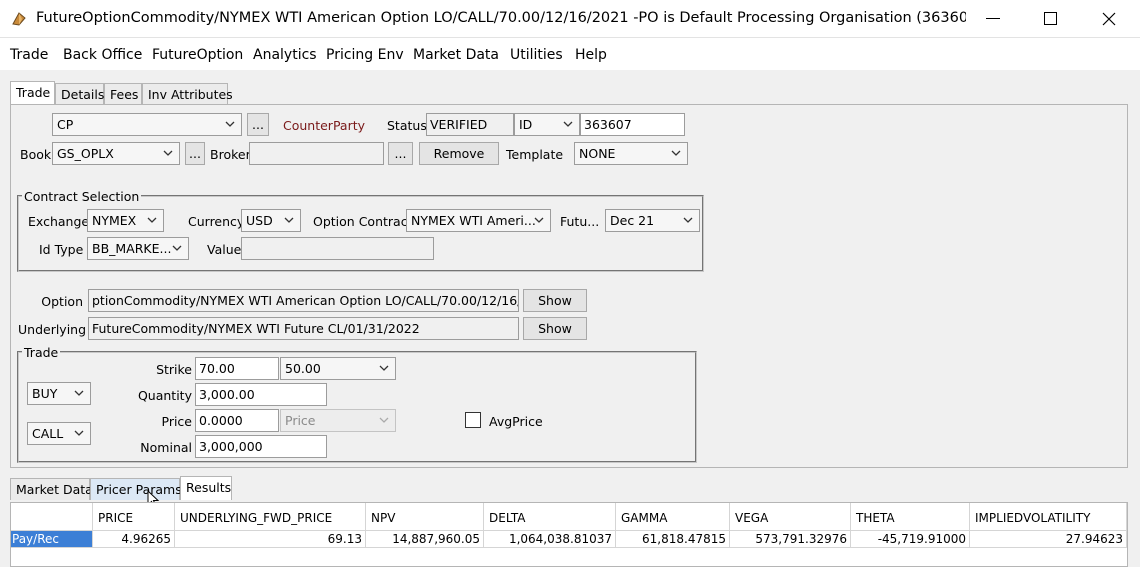 The height and width of the screenshot is (567, 1140). What do you see at coordinates (134, 539) in the screenshot?
I see `table-cell-price: 4.96265` at bounding box center [134, 539].